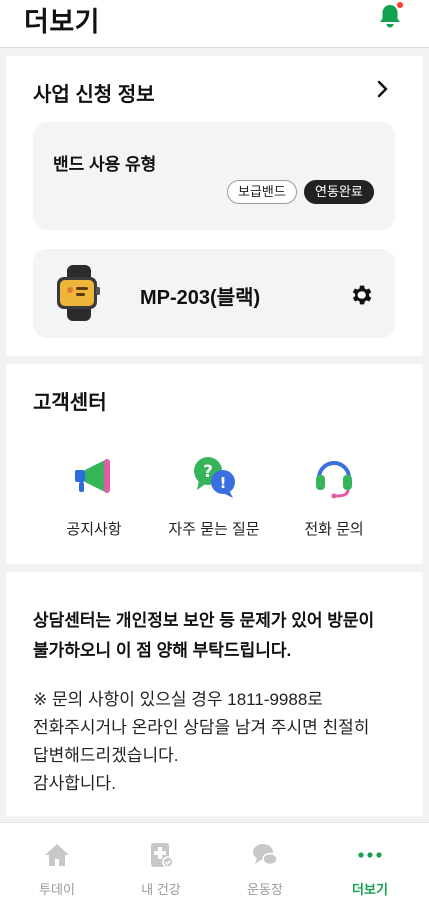  I want to click on tab-more-label: 더보기, so click(370, 889).